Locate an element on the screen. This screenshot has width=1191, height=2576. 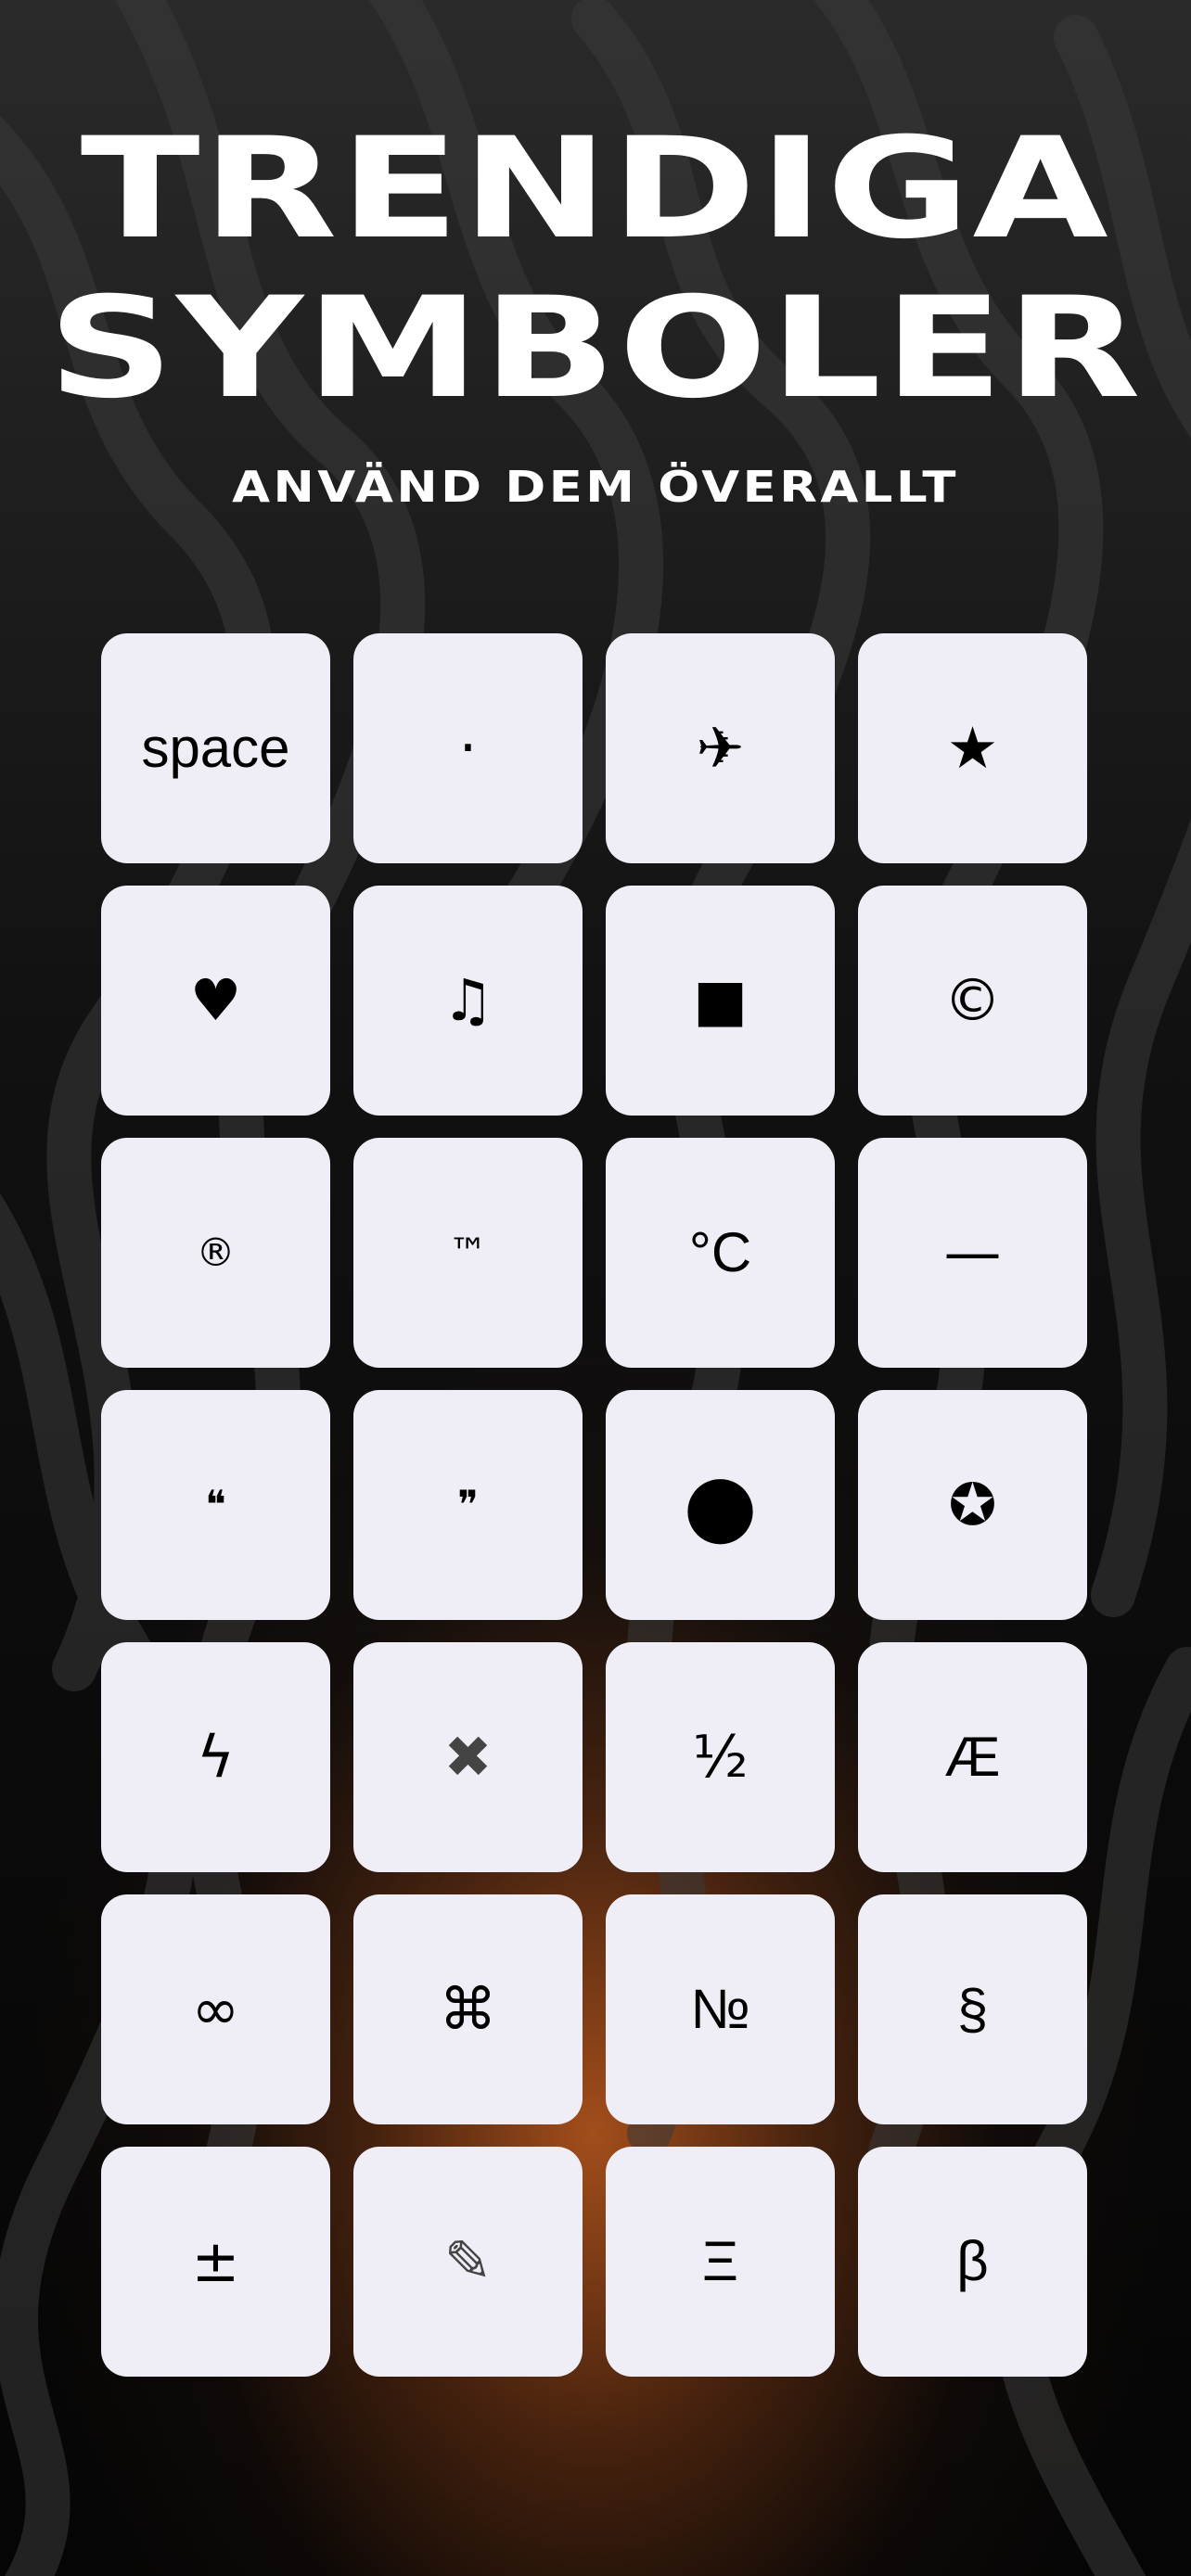
lightning-icon: ϟ is located at coordinates (216, 1757).